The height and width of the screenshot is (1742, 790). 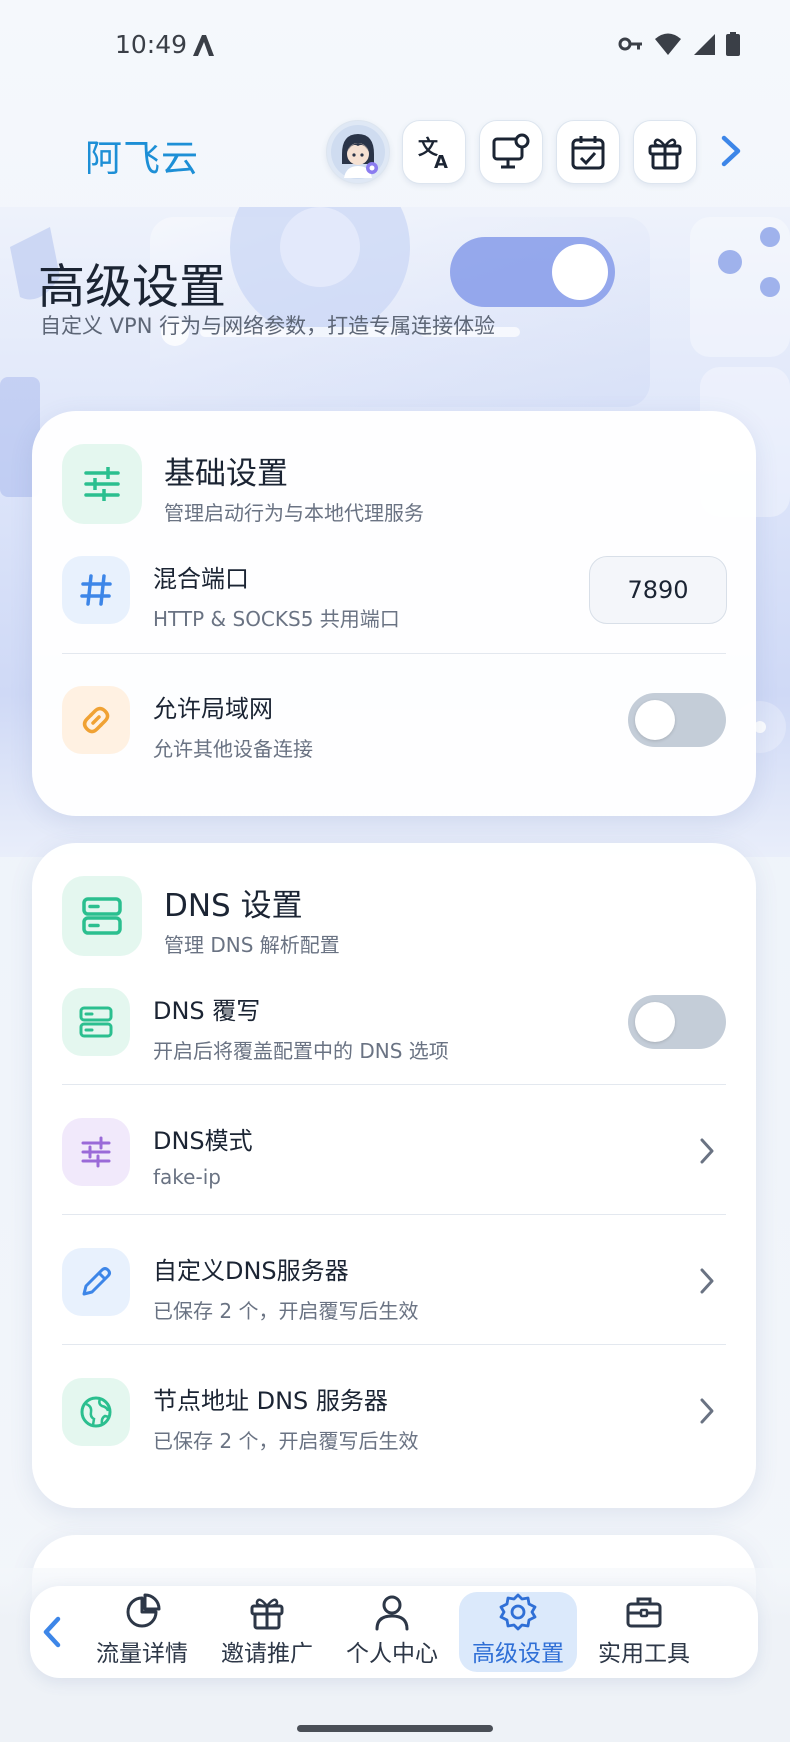 I want to click on dns-mode-icon-tile, so click(x=96, y=1152).